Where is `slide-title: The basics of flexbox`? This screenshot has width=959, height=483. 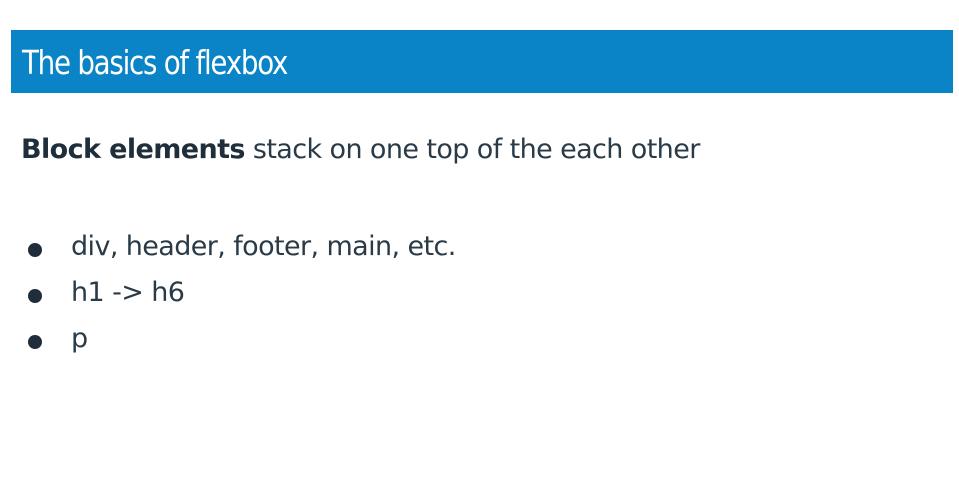 slide-title: The basics of flexbox is located at coordinates (155, 62).